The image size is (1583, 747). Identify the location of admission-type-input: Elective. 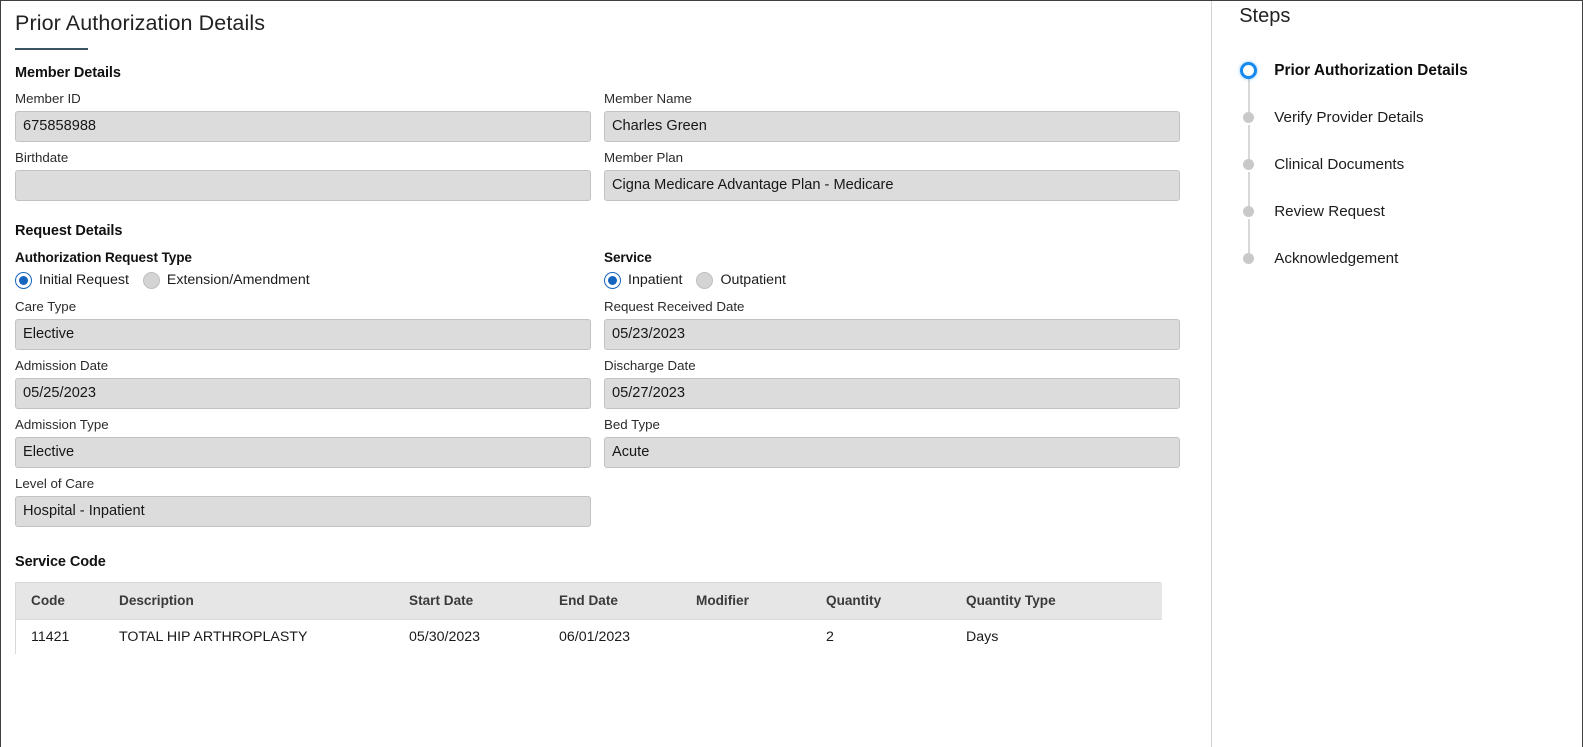
(303, 452).